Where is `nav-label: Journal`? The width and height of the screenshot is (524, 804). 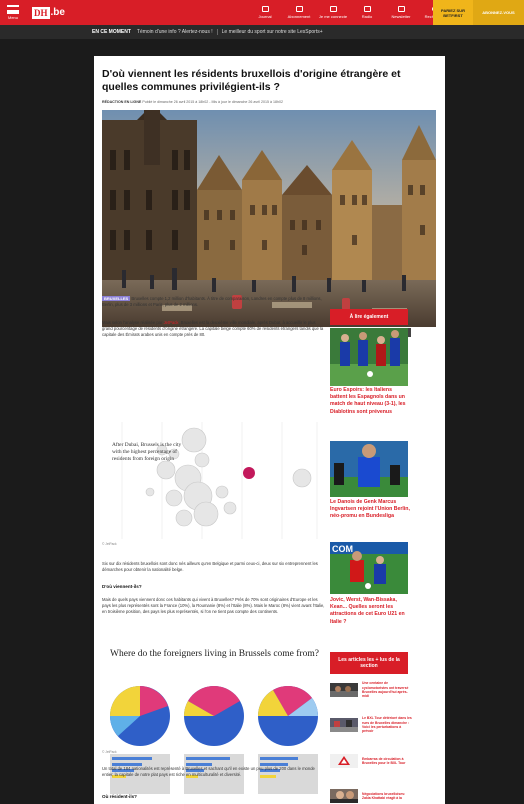 nav-label: Journal is located at coordinates (265, 16).